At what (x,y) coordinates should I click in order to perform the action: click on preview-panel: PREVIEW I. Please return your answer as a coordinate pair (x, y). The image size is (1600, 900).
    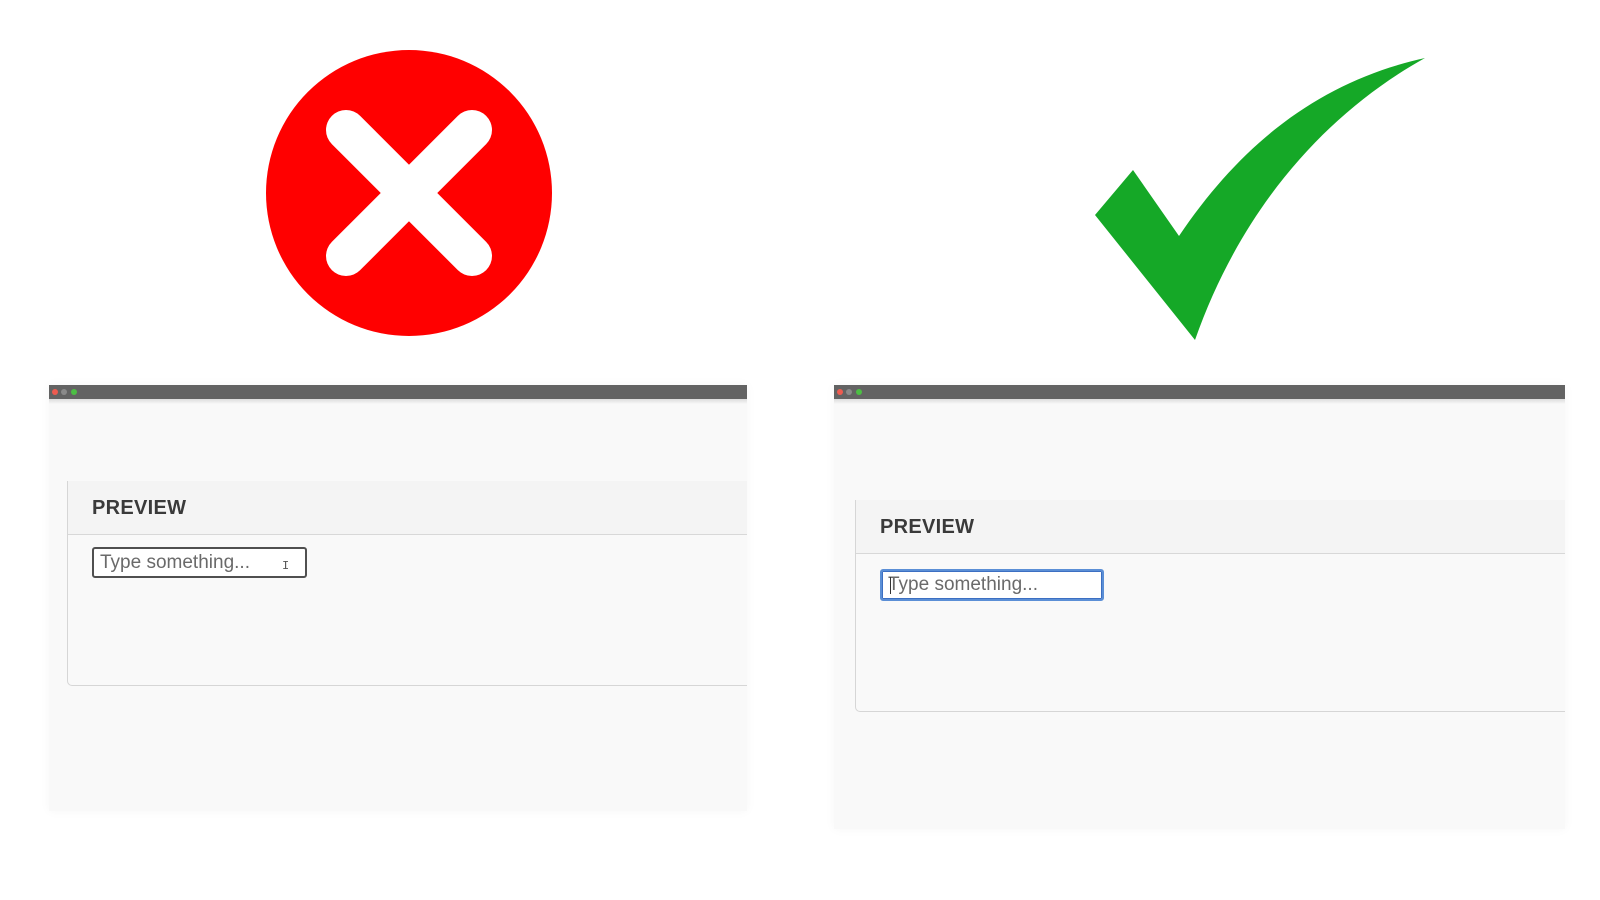
    Looking at the image, I should click on (407, 583).